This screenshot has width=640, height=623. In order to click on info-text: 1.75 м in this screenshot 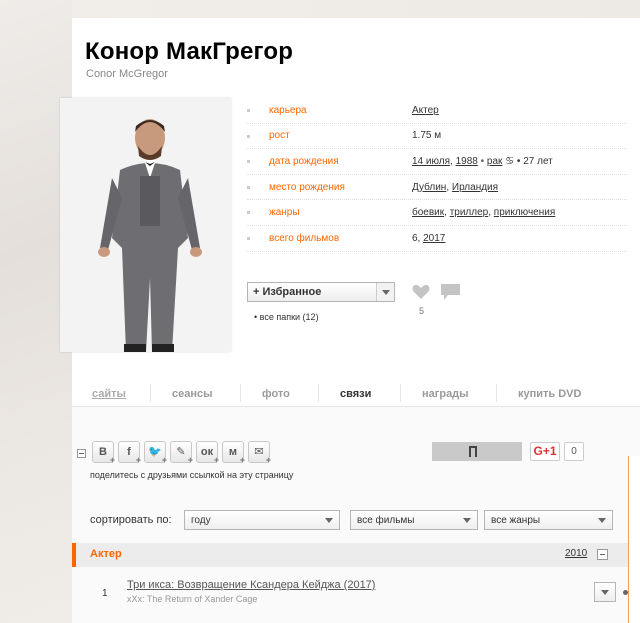, I will do `click(427, 136)`.